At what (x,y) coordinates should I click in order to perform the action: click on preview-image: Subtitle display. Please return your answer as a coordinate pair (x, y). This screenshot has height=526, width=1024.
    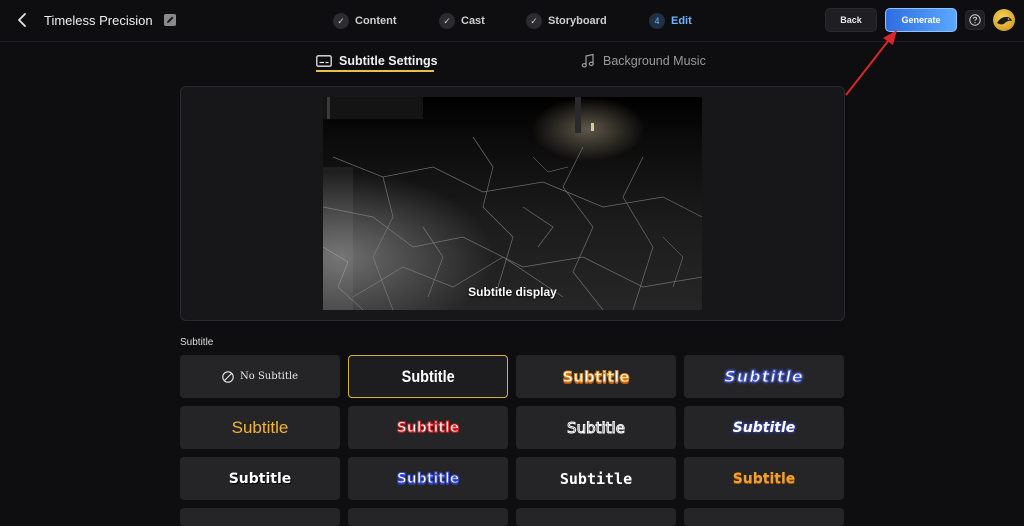
    Looking at the image, I should click on (512, 203).